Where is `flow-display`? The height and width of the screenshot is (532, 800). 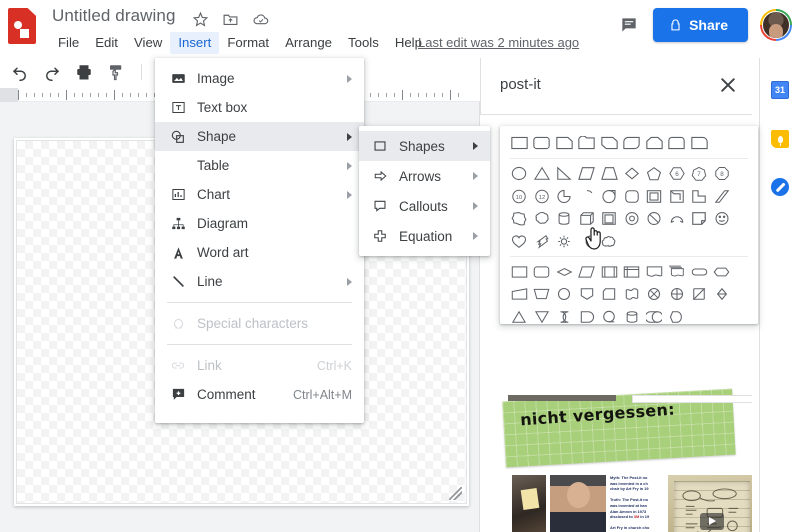
flow-display is located at coordinates (677, 317).